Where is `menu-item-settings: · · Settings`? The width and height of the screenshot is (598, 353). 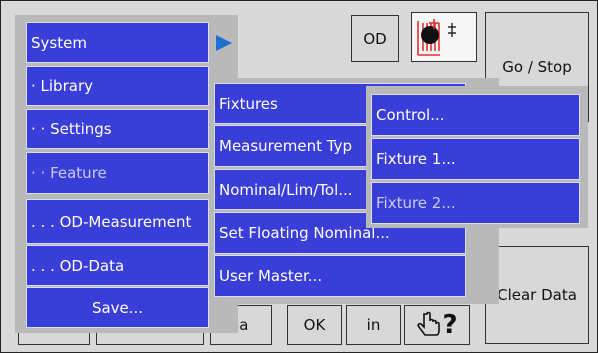 menu-item-settings: · · Settings is located at coordinates (117, 129).